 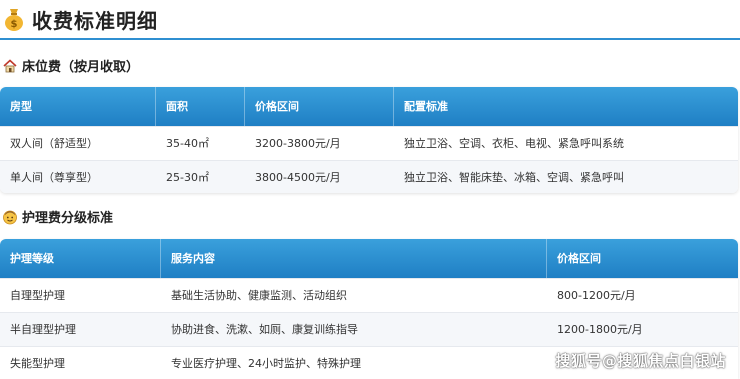 What do you see at coordinates (21, 106) in the screenshot?
I see `header-room-type: 房型` at bounding box center [21, 106].